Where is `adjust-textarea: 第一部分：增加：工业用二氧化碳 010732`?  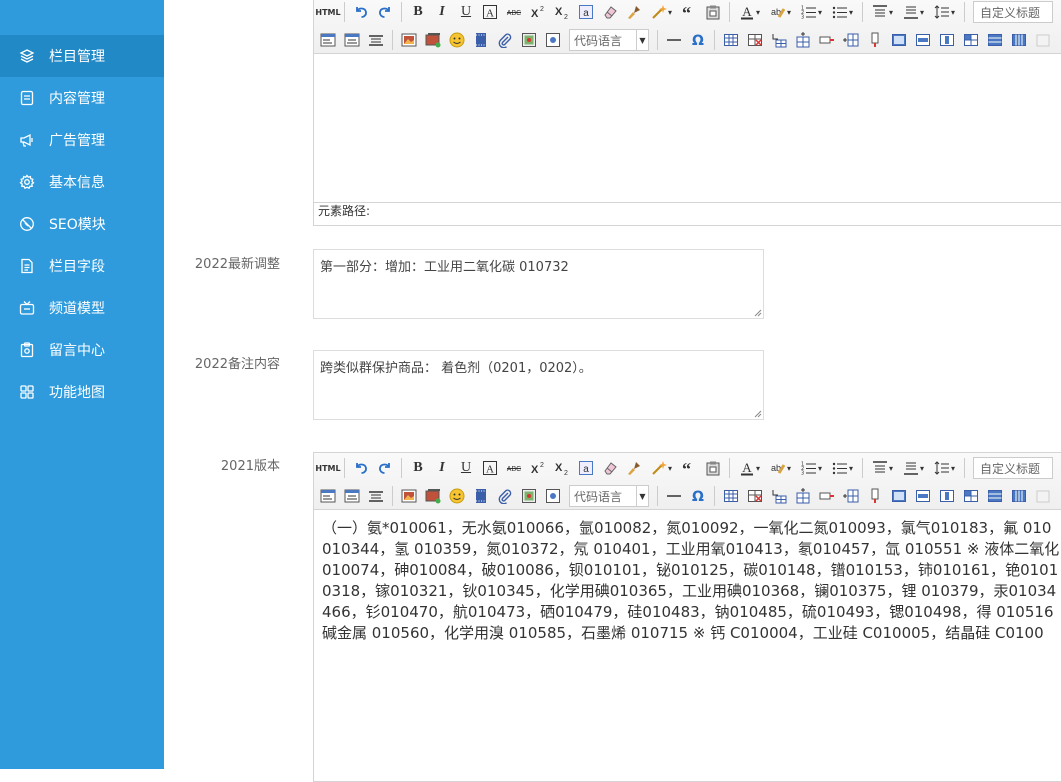
adjust-textarea: 第一部分：增加：工业用二氧化碳 010732 is located at coordinates (538, 284).